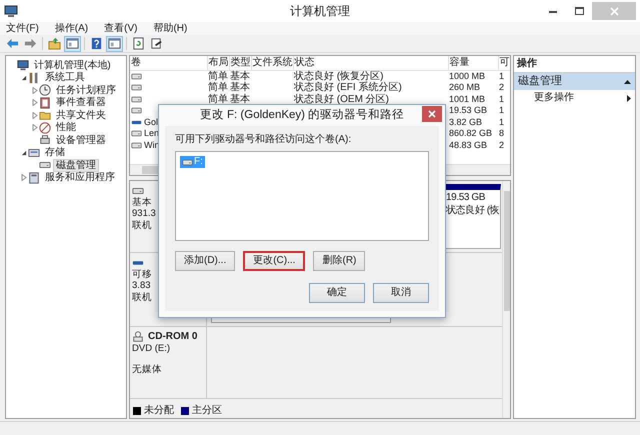 The width and height of the screenshot is (640, 435). What do you see at coordinates (207, 411) in the screenshot?
I see `legend-label: 主分区` at bounding box center [207, 411].